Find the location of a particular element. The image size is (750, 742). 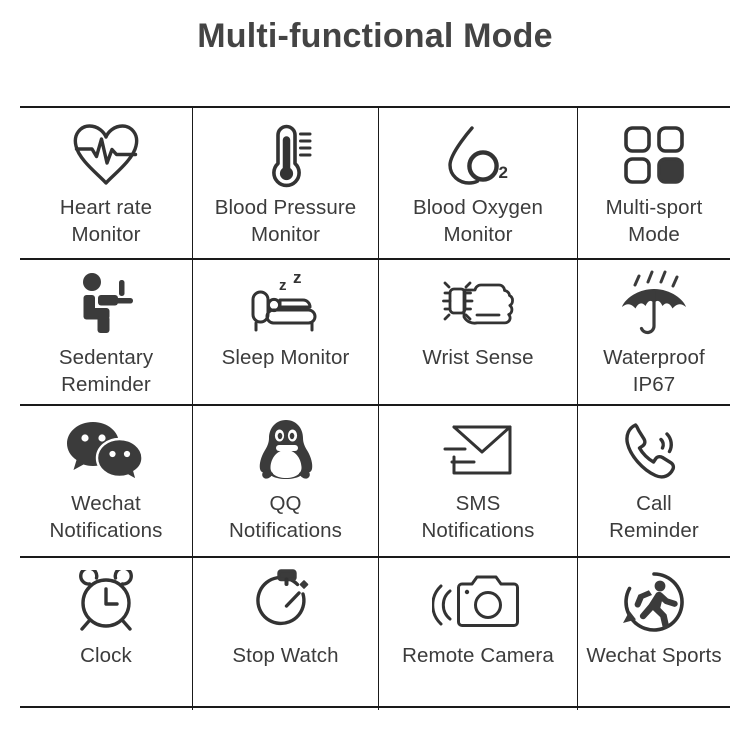

thermometer-icon is located at coordinates (286, 155).